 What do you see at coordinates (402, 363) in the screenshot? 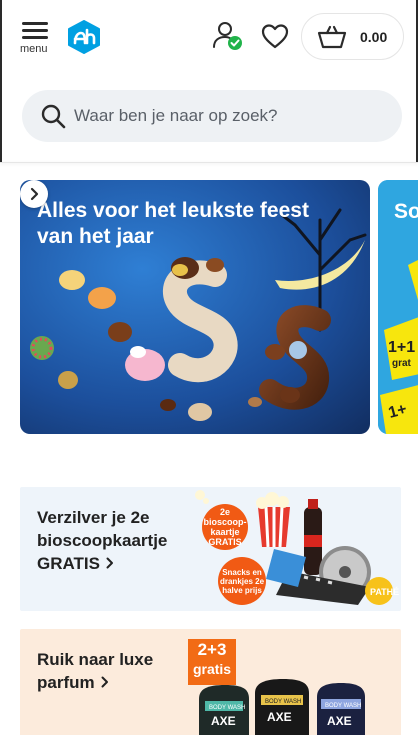
I see `svg-text: grat` at bounding box center [402, 363].